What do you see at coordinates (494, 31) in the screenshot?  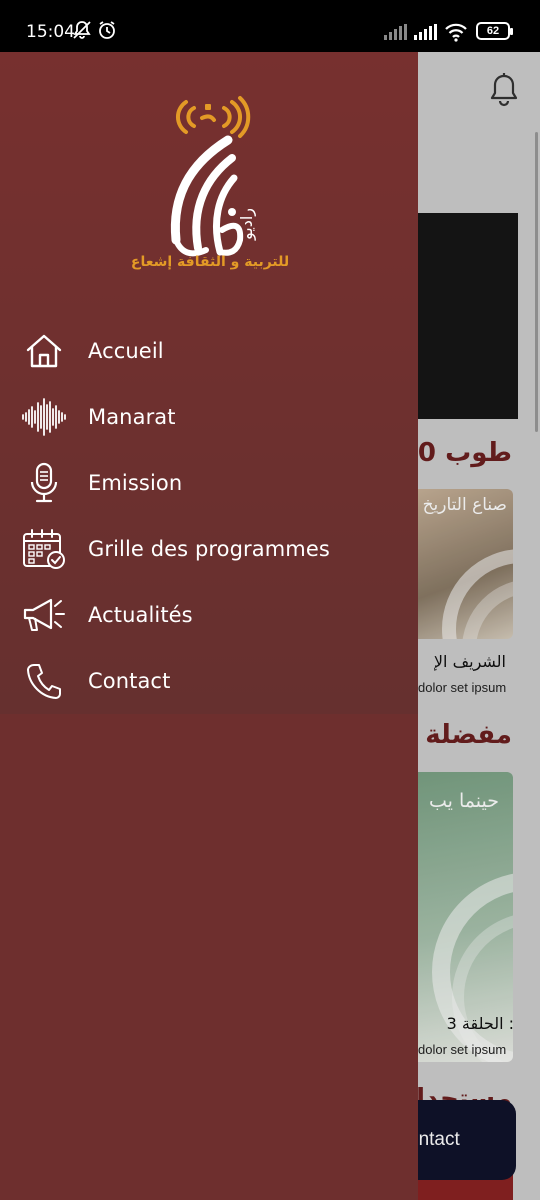 I see `battery-indicator: 62` at bounding box center [494, 31].